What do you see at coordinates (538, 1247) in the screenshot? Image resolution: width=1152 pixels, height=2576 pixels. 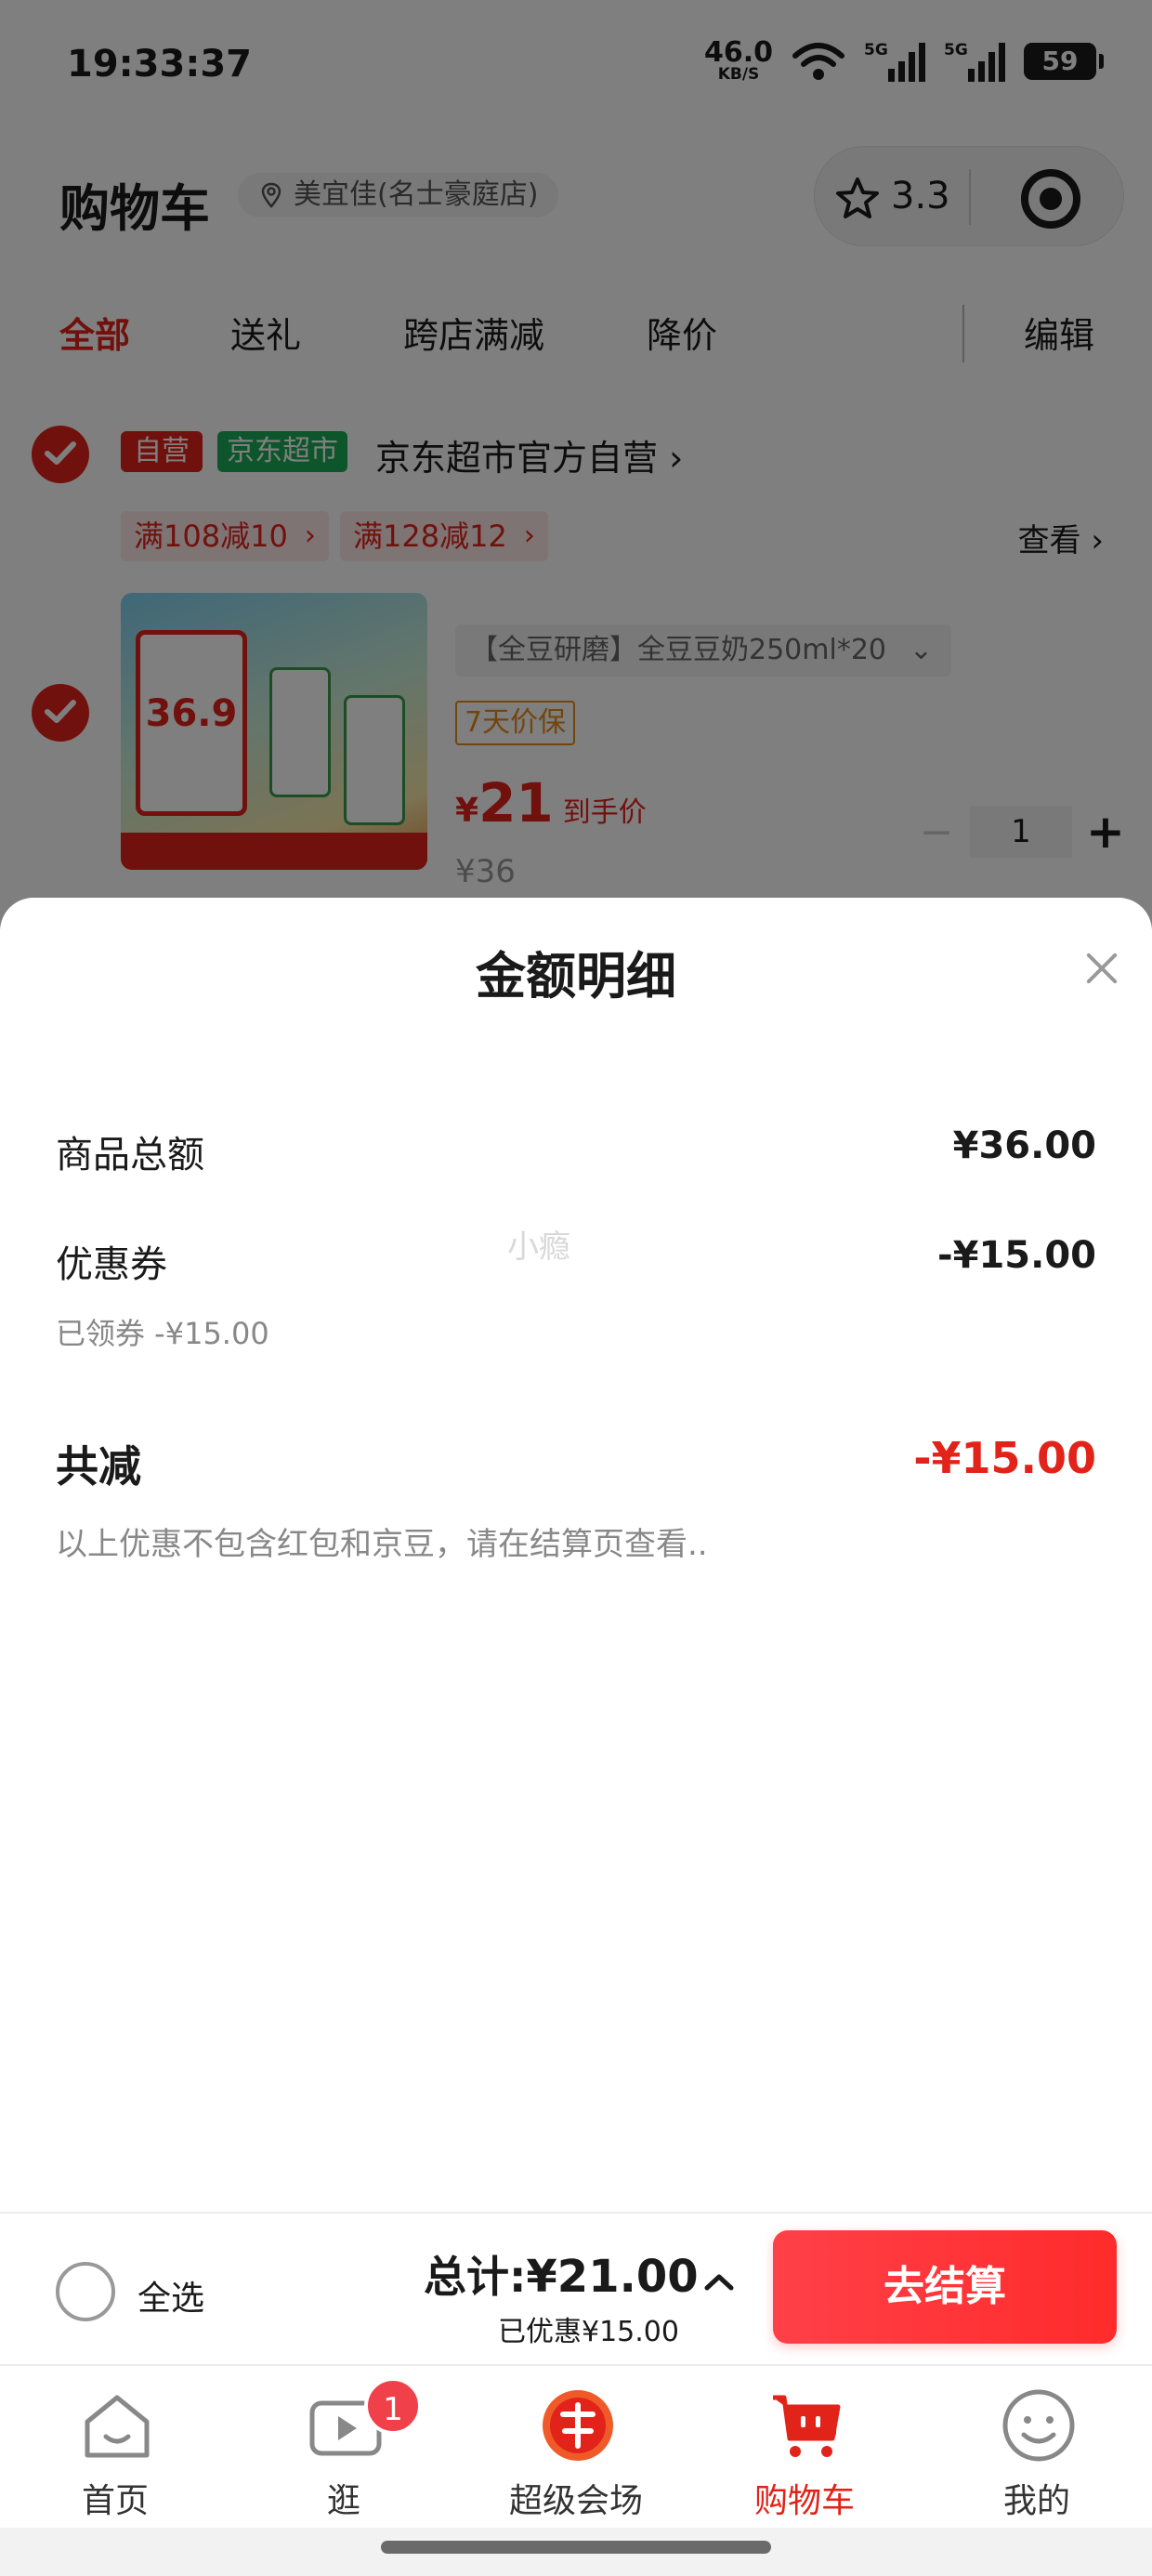 I see `watermark: 小瘾` at bounding box center [538, 1247].